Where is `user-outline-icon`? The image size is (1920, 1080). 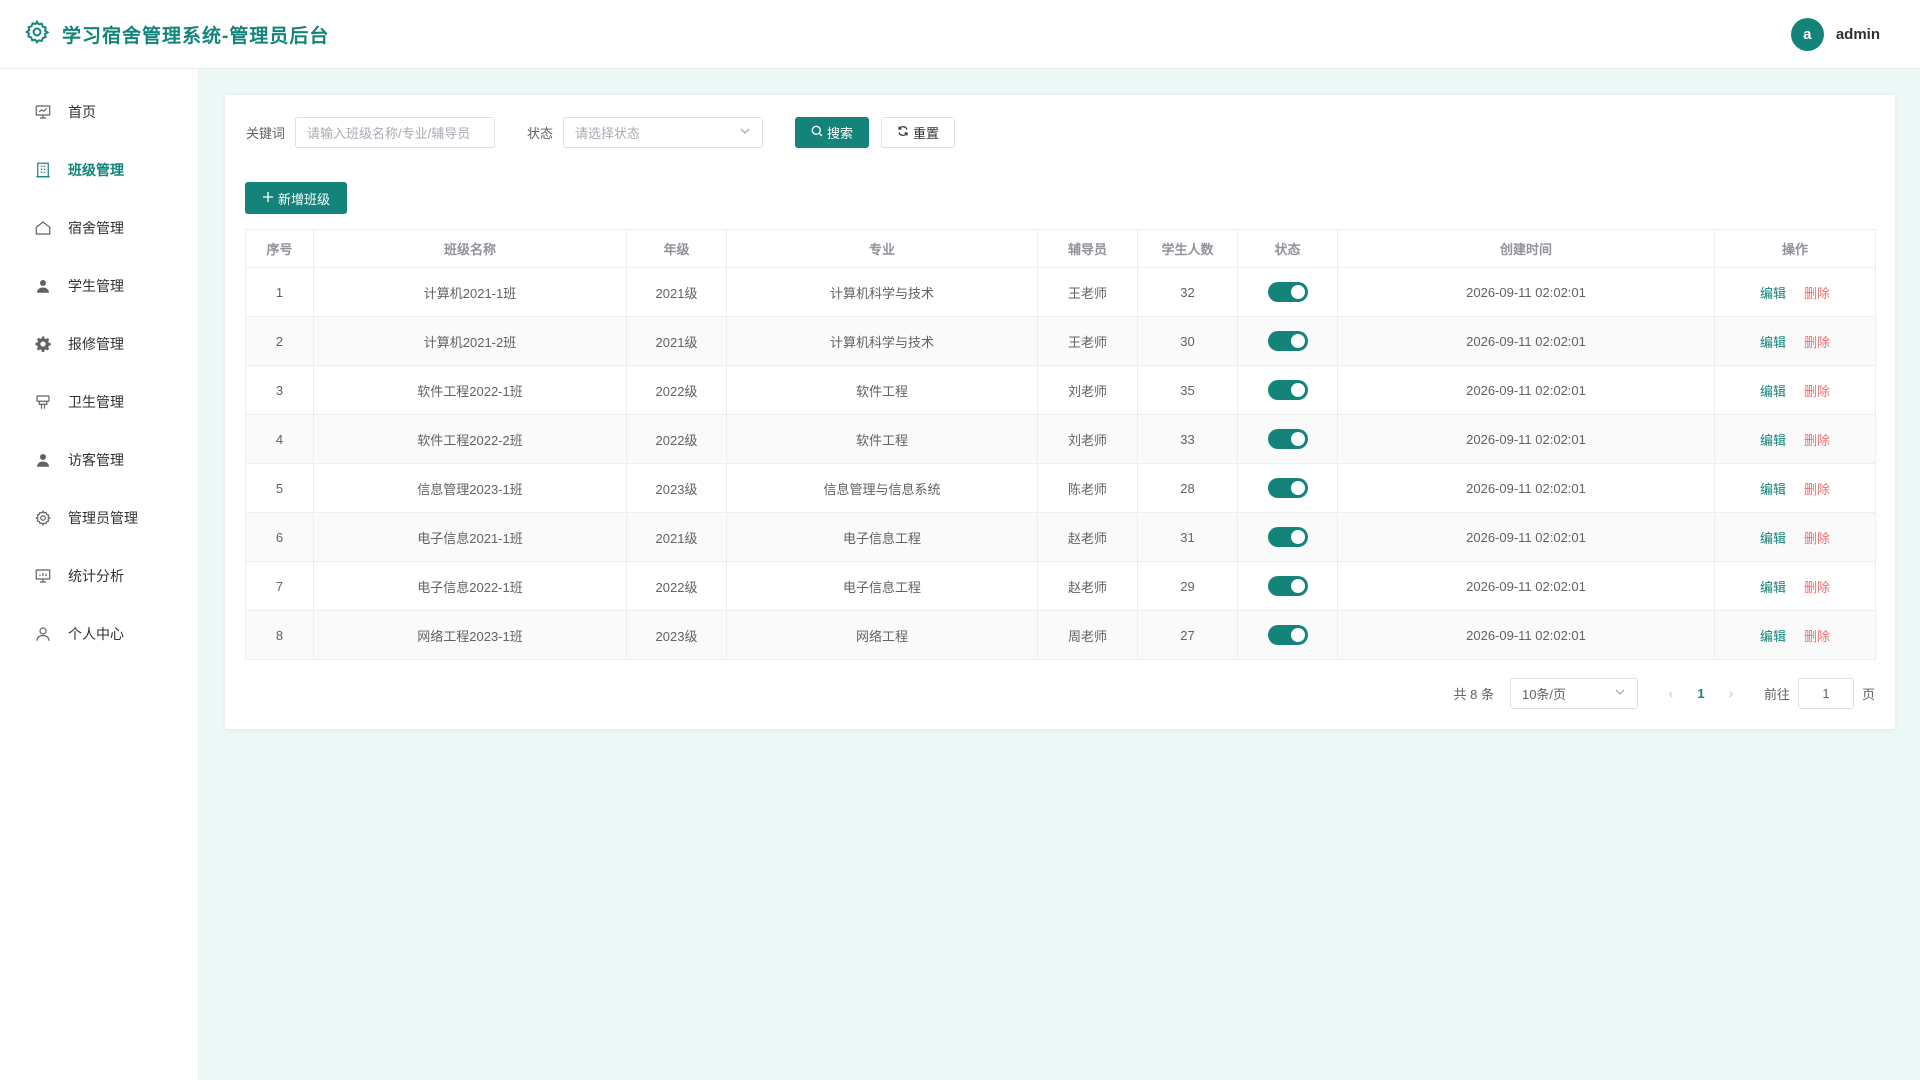 user-outline-icon is located at coordinates (43, 634).